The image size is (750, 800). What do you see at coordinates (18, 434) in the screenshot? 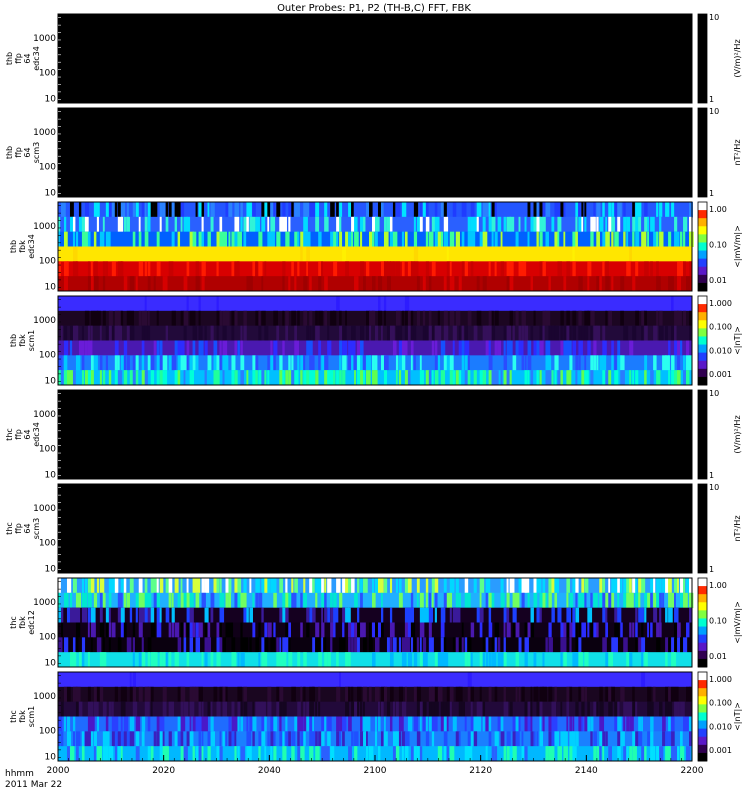
I see `y-axis-label-line: ffp` at bounding box center [18, 434].